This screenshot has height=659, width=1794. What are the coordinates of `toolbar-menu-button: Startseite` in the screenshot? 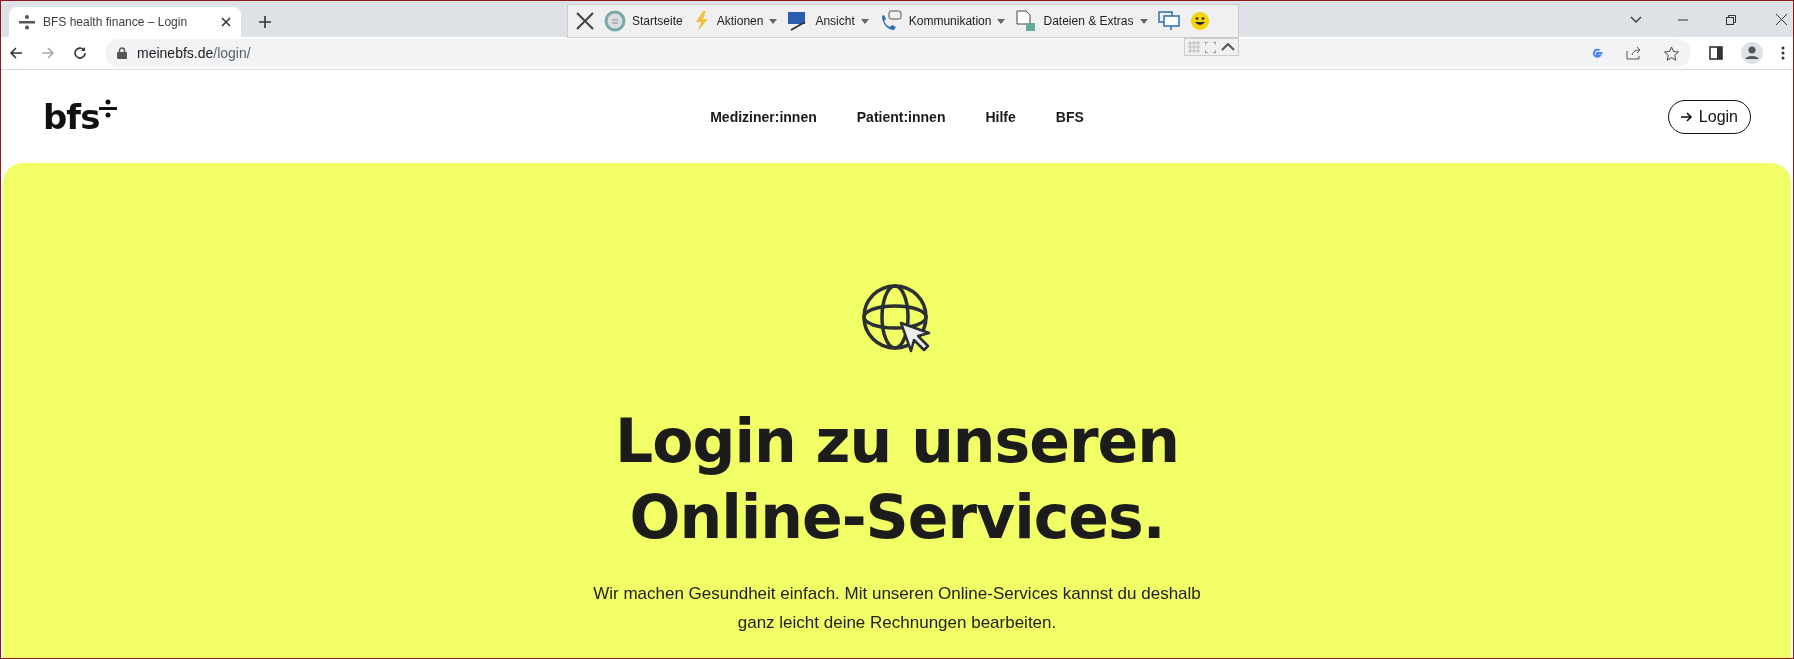 It's located at (643, 21).